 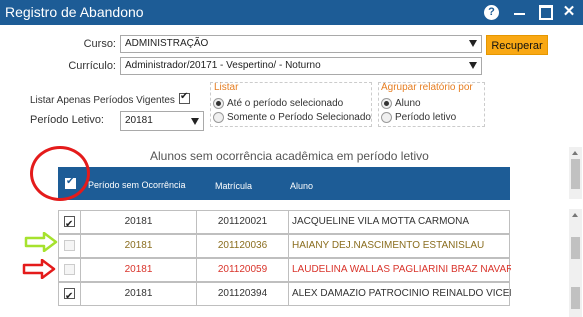 I want to click on curriculo-label: Currículo:, so click(x=92, y=66).